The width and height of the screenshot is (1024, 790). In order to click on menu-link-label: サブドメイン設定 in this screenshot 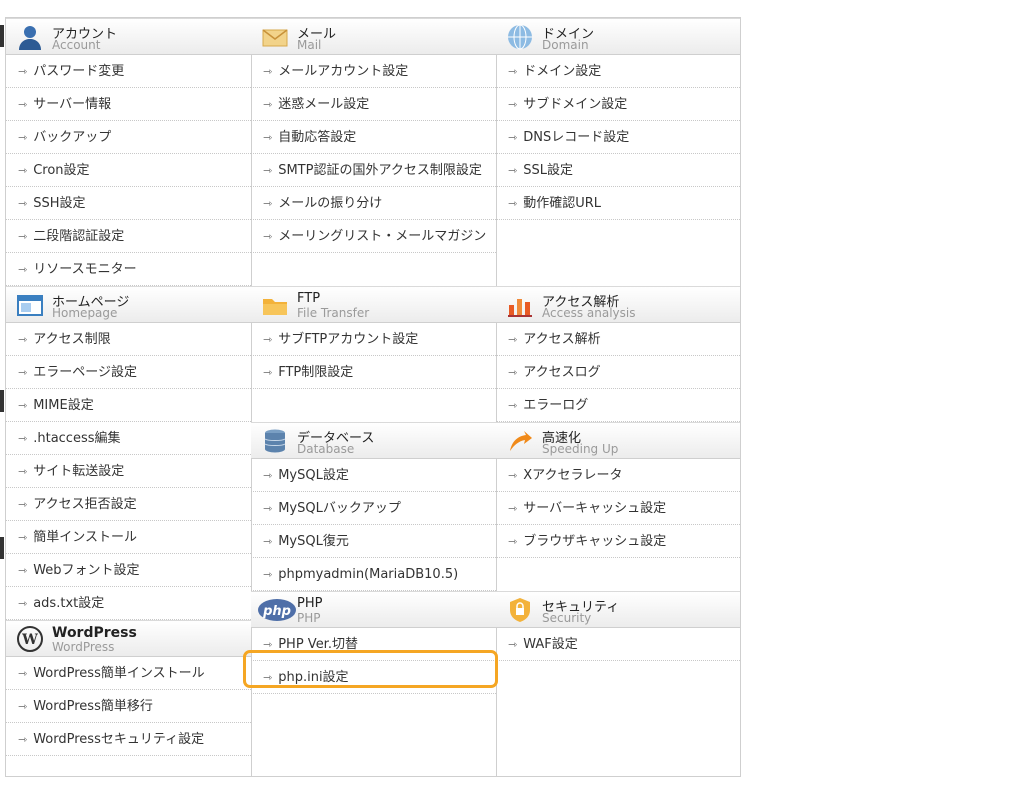, I will do `click(575, 104)`.